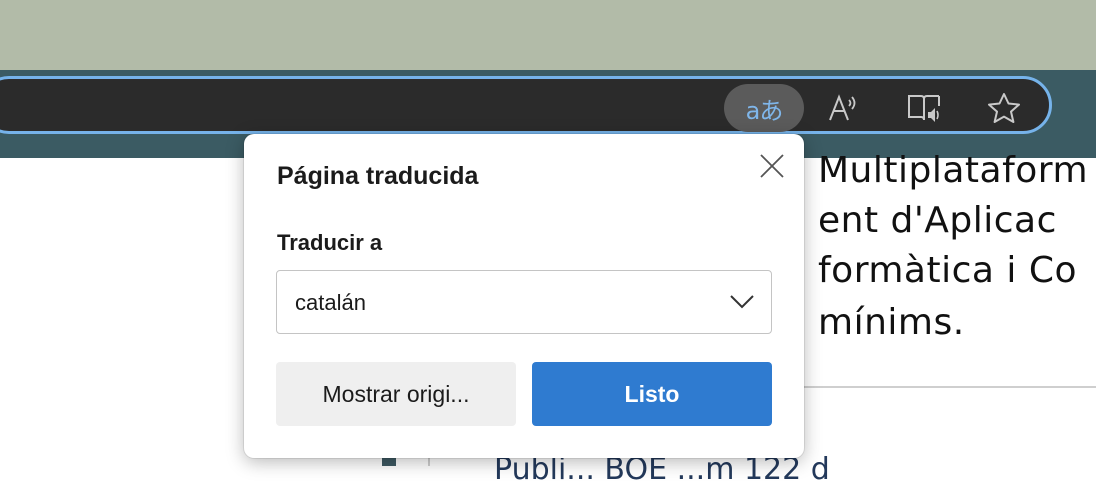 This screenshot has width=1096, height=487. Describe the element at coordinates (330, 242) in the screenshot. I see `translate-to-label: Traducir a` at that location.